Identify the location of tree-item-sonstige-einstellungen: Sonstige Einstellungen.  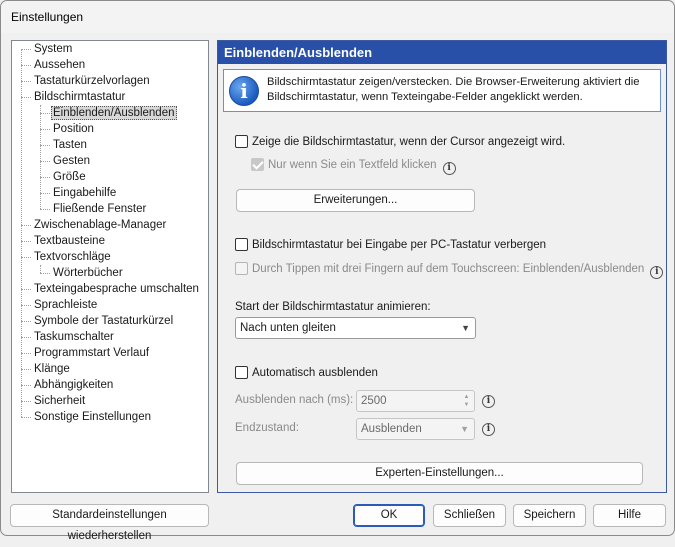
(92, 417).